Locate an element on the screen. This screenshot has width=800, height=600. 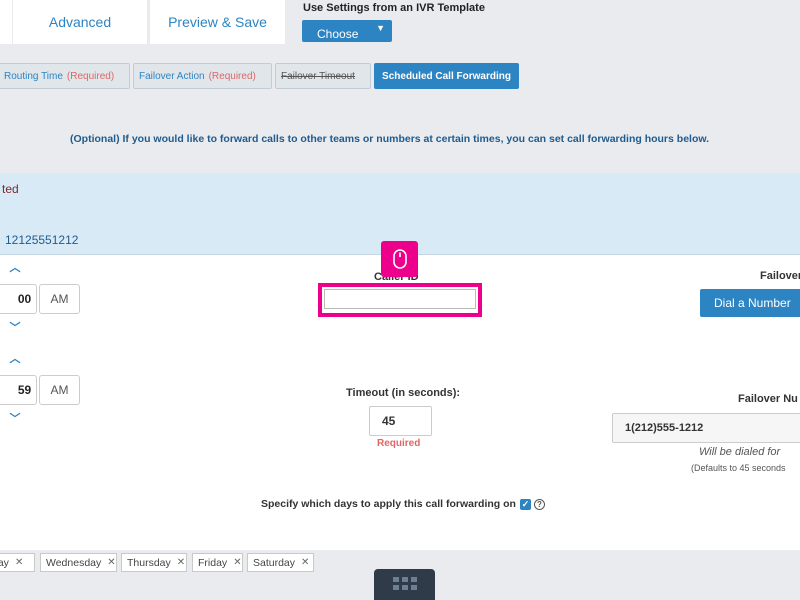
day-tag: Thursday ✕ is located at coordinates (154, 562).